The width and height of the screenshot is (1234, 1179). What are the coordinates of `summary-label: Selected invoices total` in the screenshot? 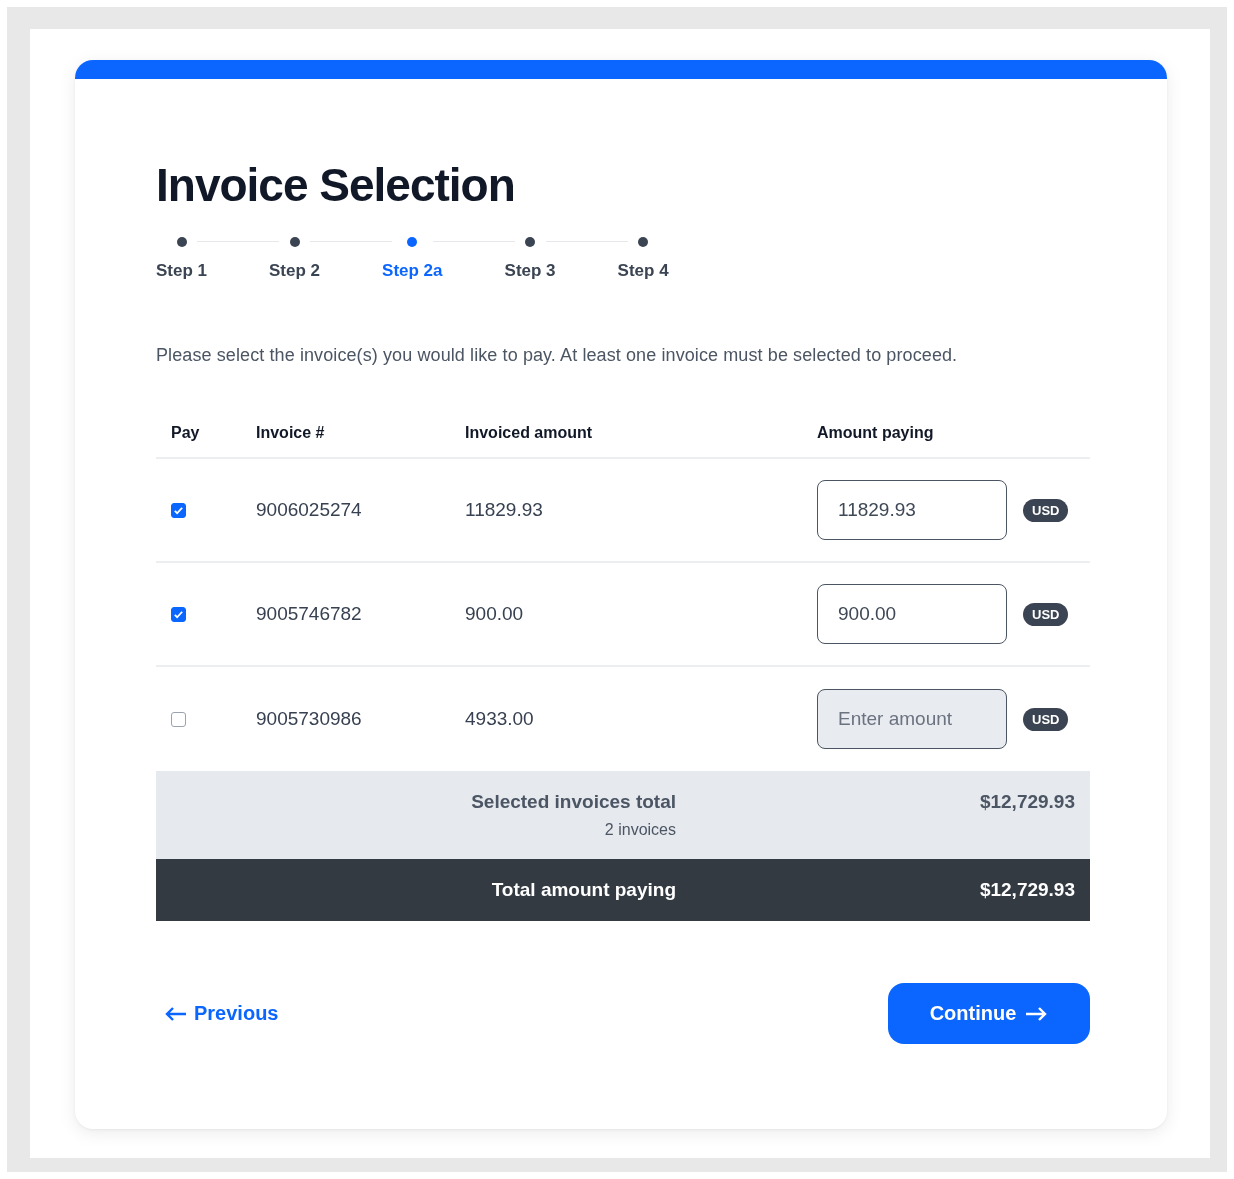 It's located at (573, 802).